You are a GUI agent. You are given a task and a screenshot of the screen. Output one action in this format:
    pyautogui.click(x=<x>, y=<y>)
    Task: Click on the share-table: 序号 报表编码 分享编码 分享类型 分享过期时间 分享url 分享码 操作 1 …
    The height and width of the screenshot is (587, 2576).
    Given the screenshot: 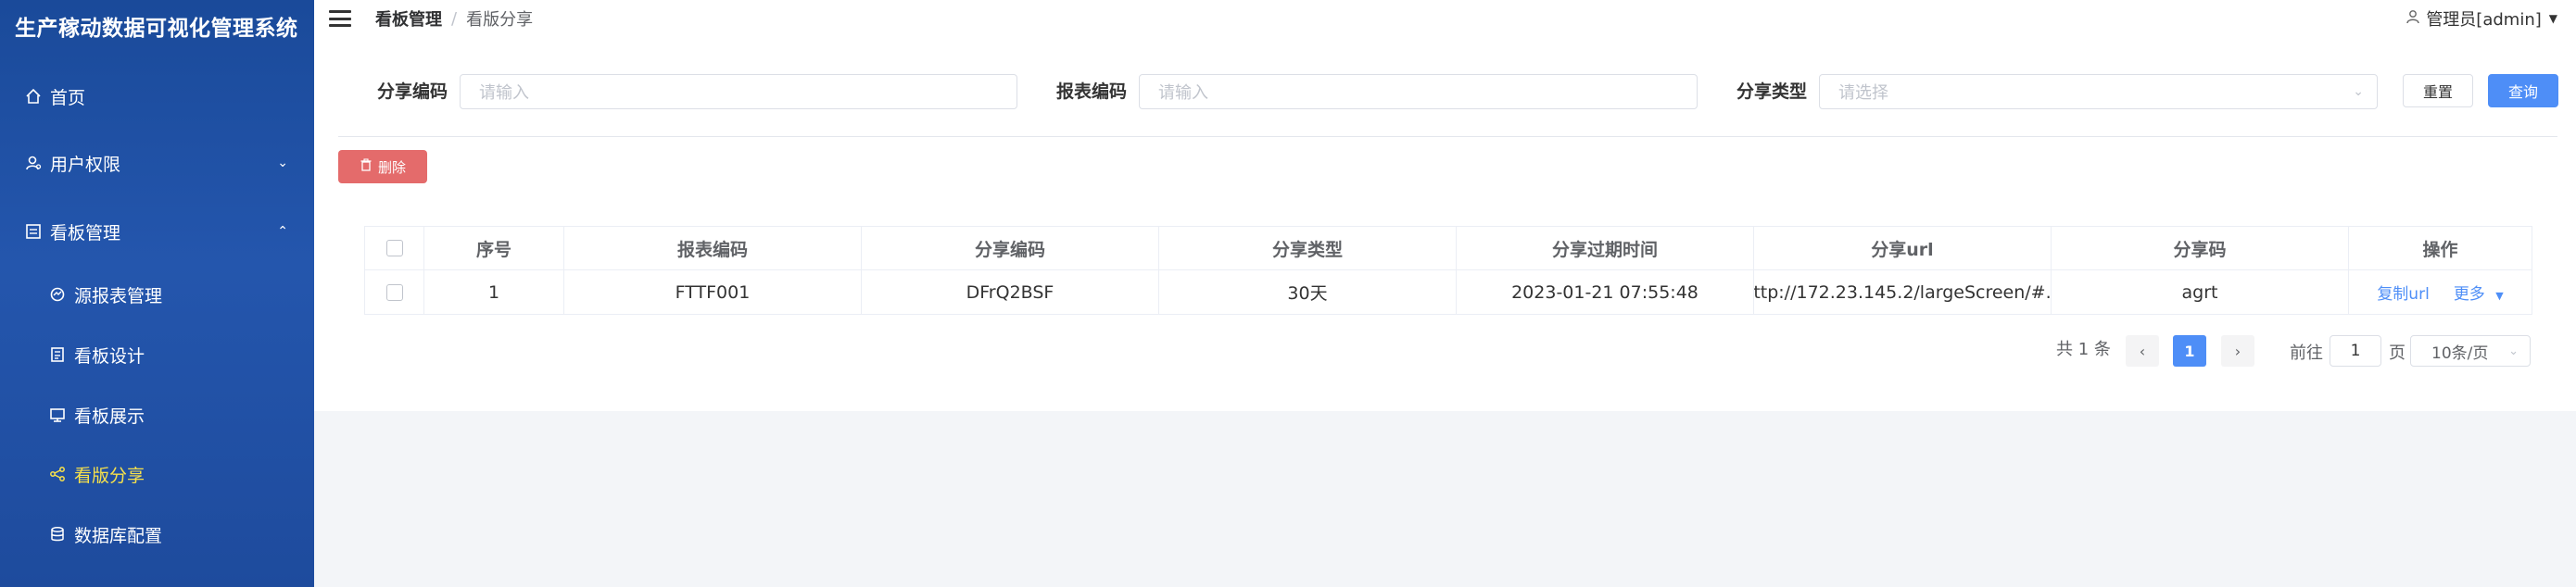 What is the action you would take?
    pyautogui.click(x=1448, y=270)
    